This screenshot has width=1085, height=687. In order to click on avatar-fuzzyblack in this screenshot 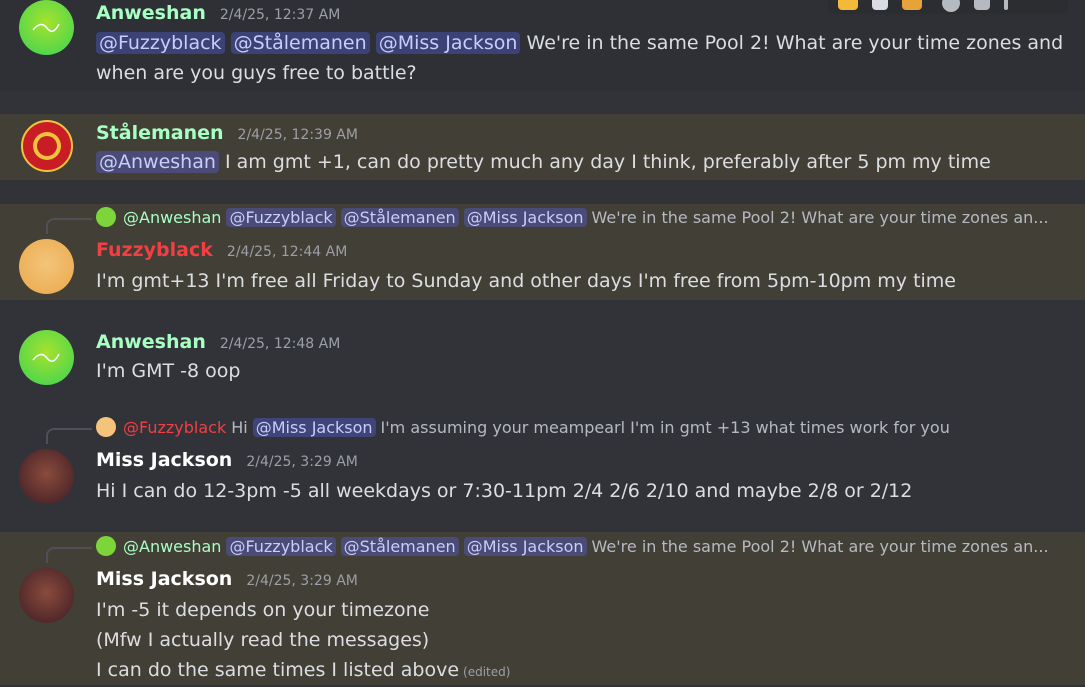, I will do `click(46, 266)`.